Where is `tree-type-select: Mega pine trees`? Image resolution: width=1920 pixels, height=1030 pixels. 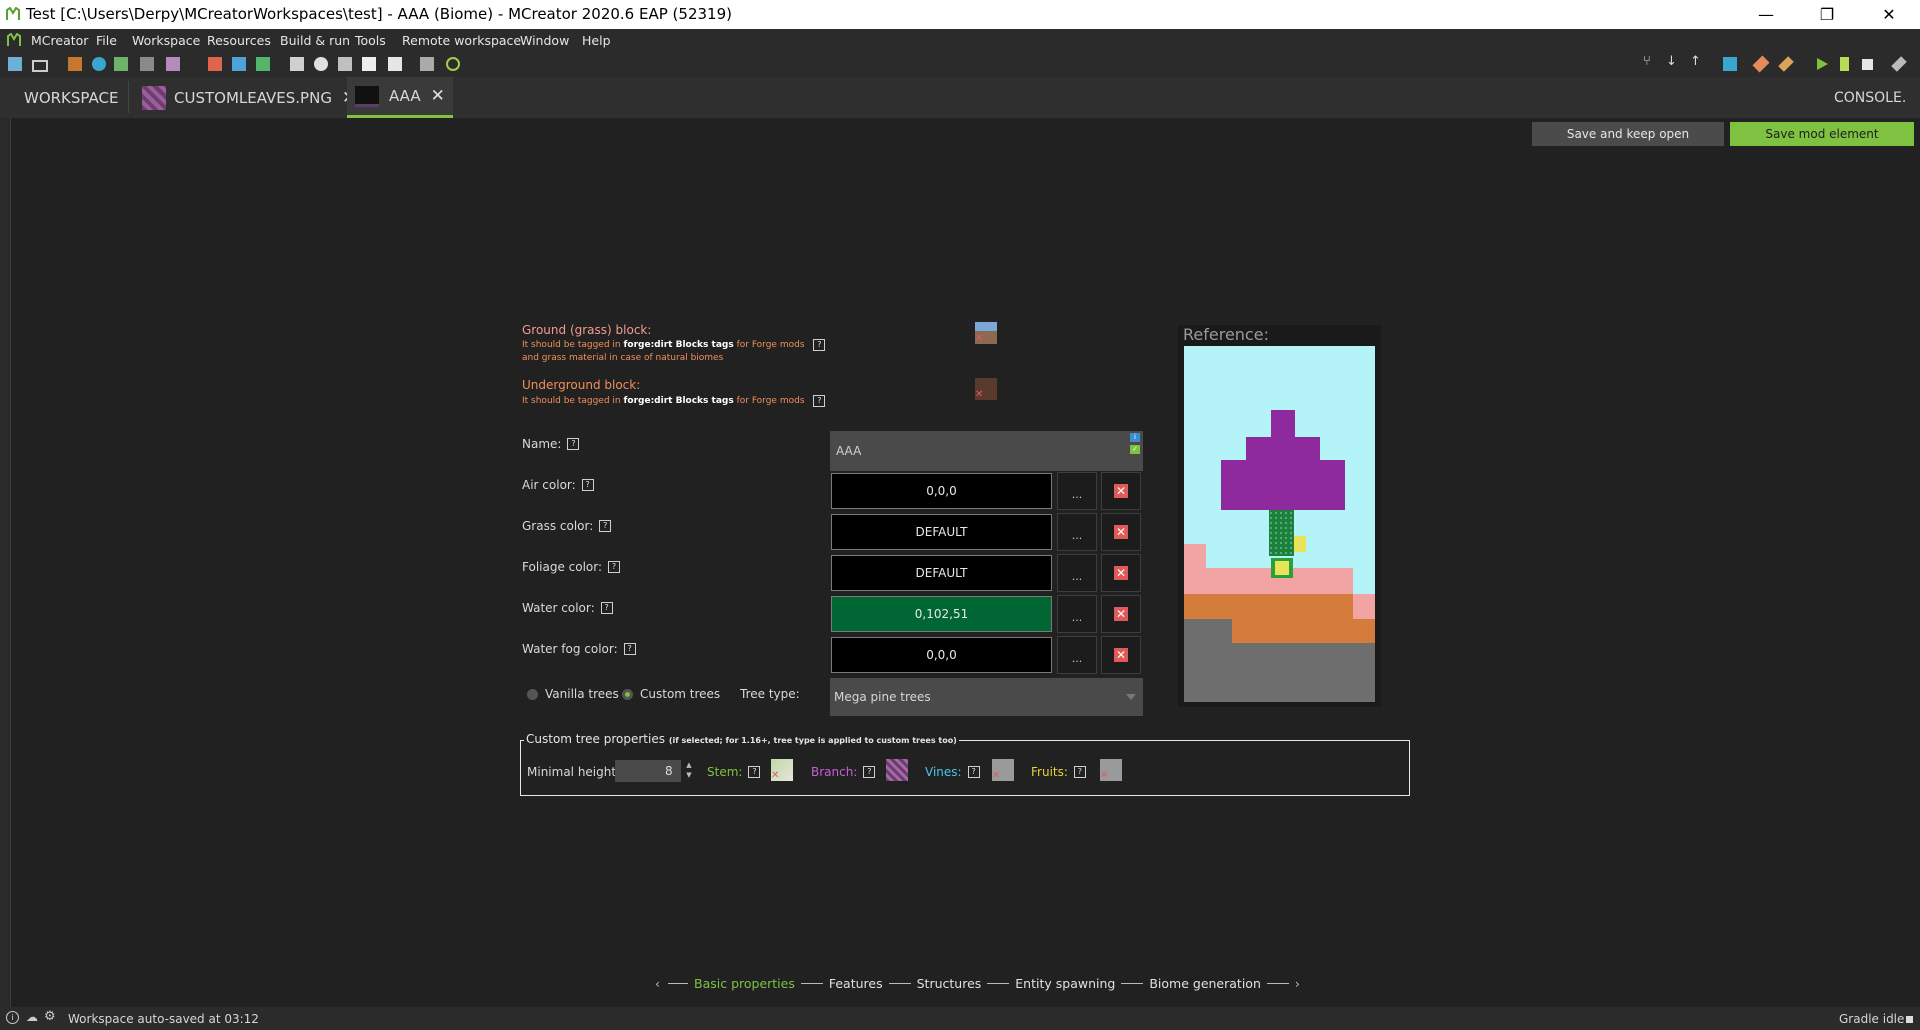 tree-type-select: Mega pine trees is located at coordinates (986, 697).